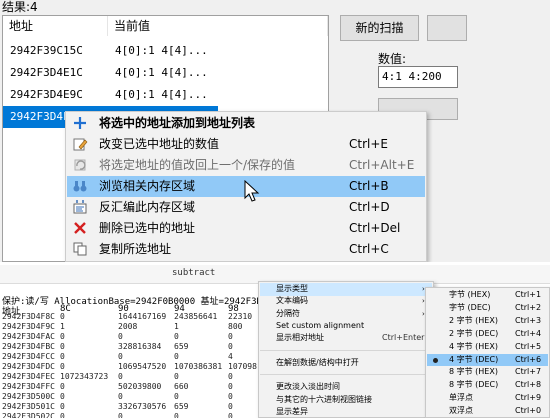  I want to click on memory-menu-item: 更改淡入淡出时间, so click(346, 387).